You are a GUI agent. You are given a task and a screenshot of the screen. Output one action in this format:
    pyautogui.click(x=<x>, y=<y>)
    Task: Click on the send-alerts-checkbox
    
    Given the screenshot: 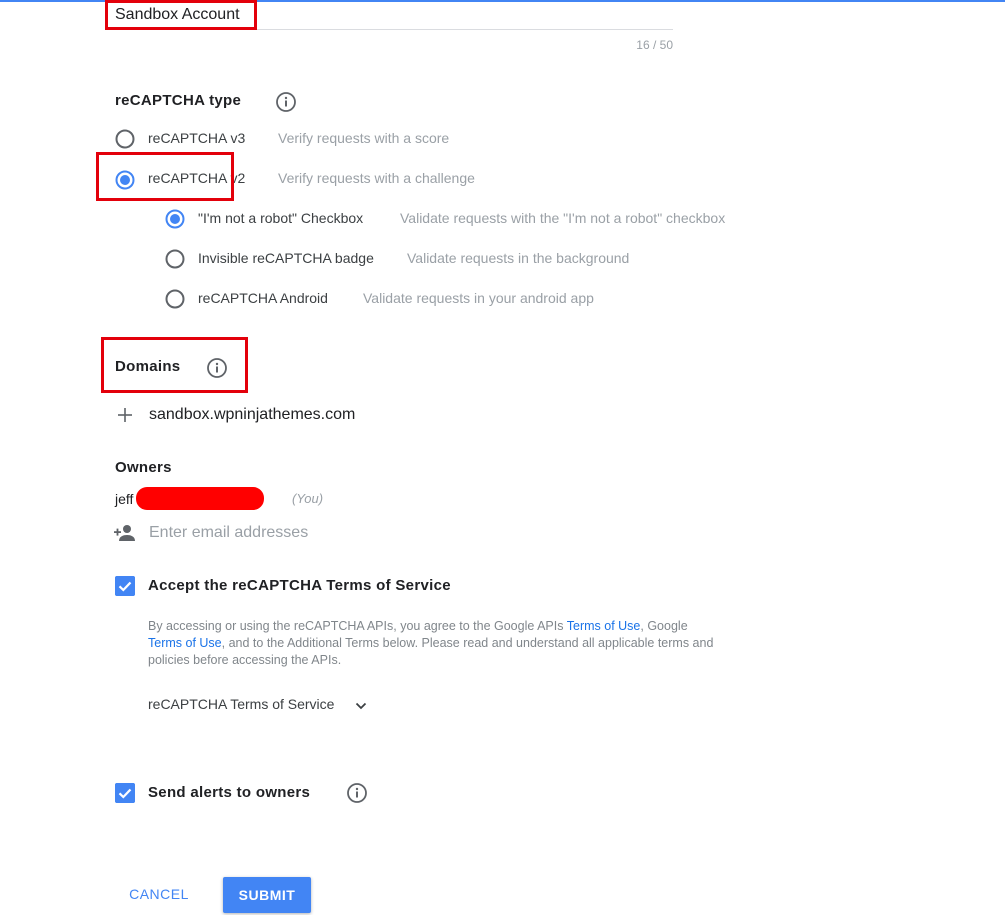 What is the action you would take?
    pyautogui.click(x=125, y=793)
    